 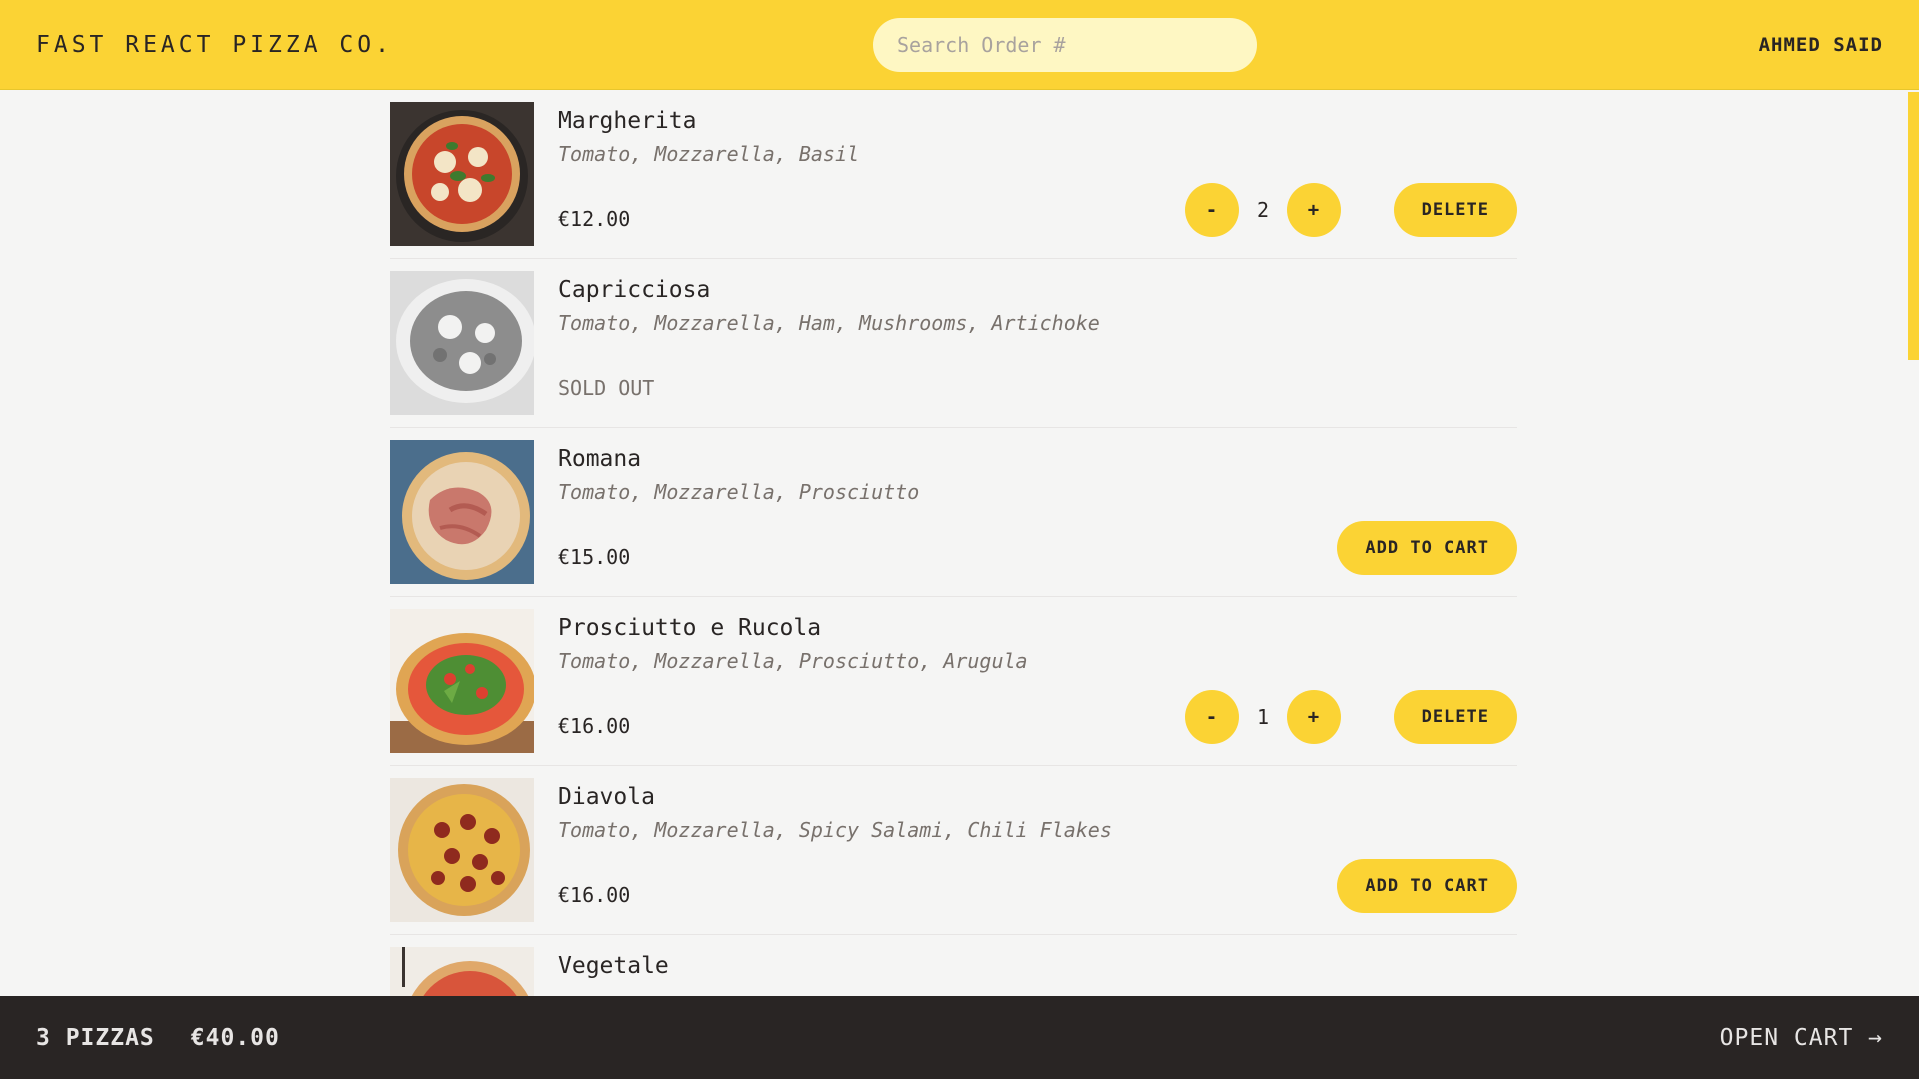 What do you see at coordinates (634, 290) in the screenshot?
I see `pizza-name: Capricciosa` at bounding box center [634, 290].